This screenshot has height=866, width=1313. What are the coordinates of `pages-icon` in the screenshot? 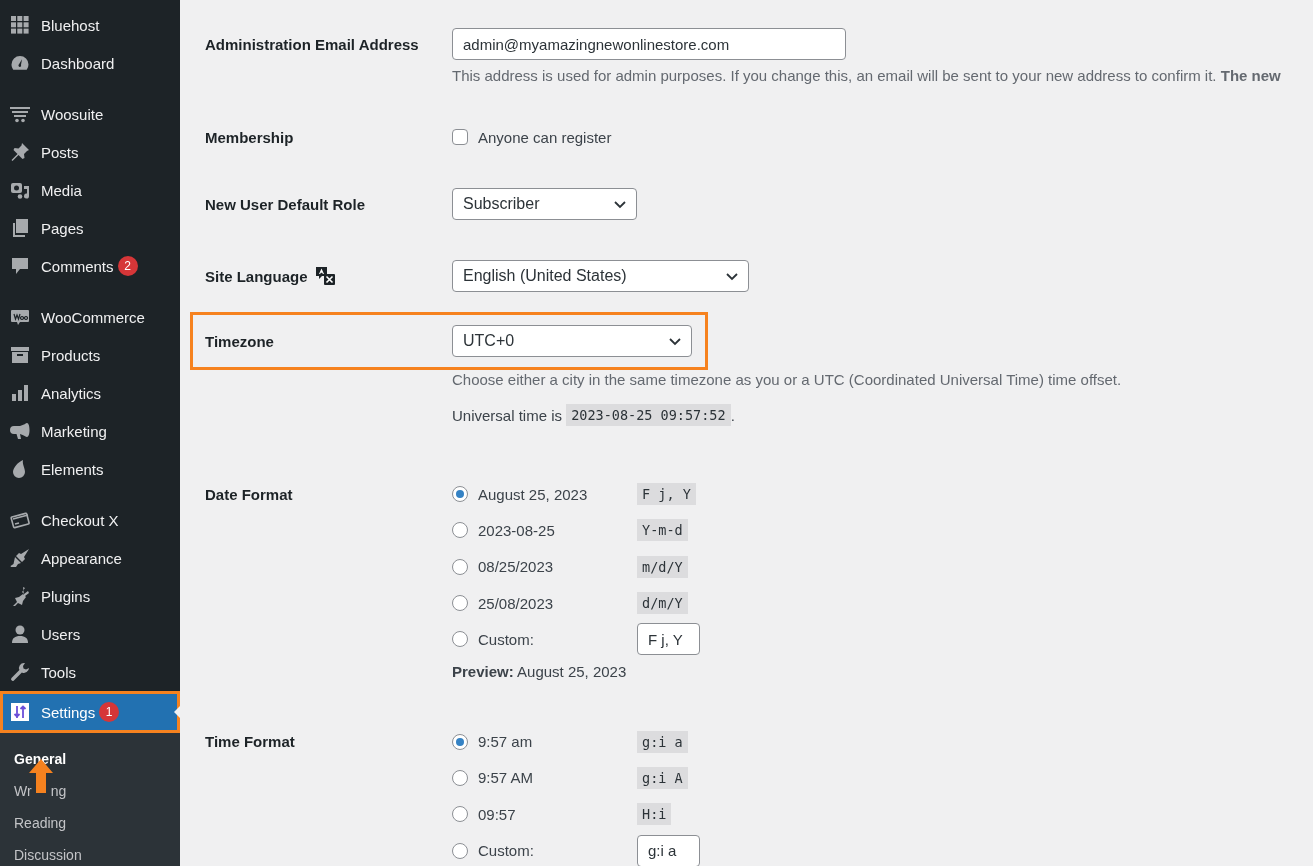 It's located at (20, 228).